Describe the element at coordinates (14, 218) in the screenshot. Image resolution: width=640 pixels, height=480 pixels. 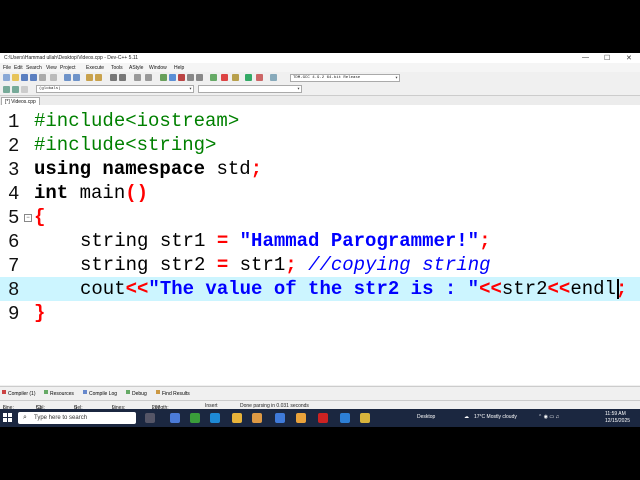
I see `line-number: 5` at that location.